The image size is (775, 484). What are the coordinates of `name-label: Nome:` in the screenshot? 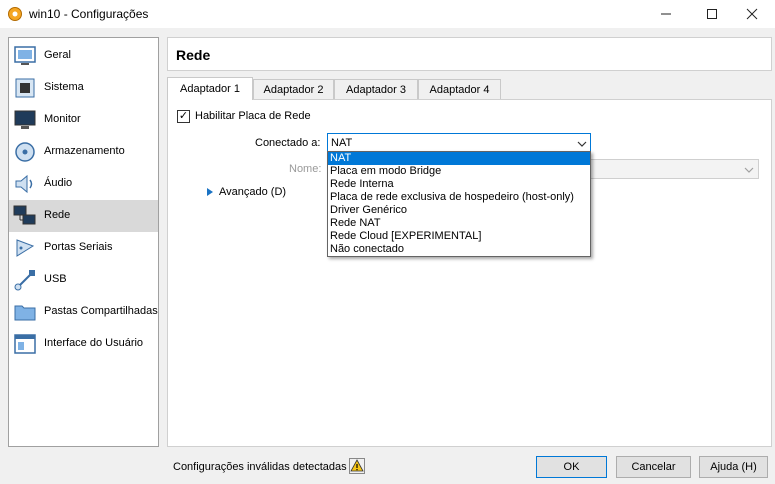 It's located at (305, 169).